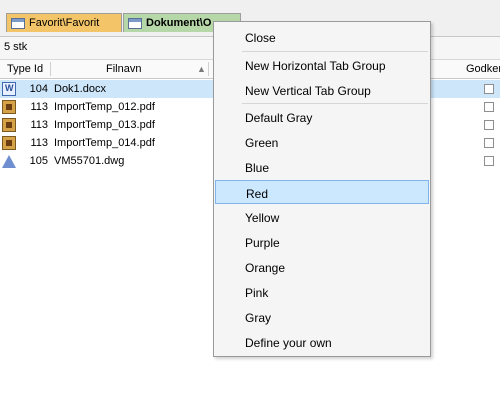  Describe the element at coordinates (104, 107) in the screenshot. I see `cell-filename: ImportTemp_012.pdf` at that location.